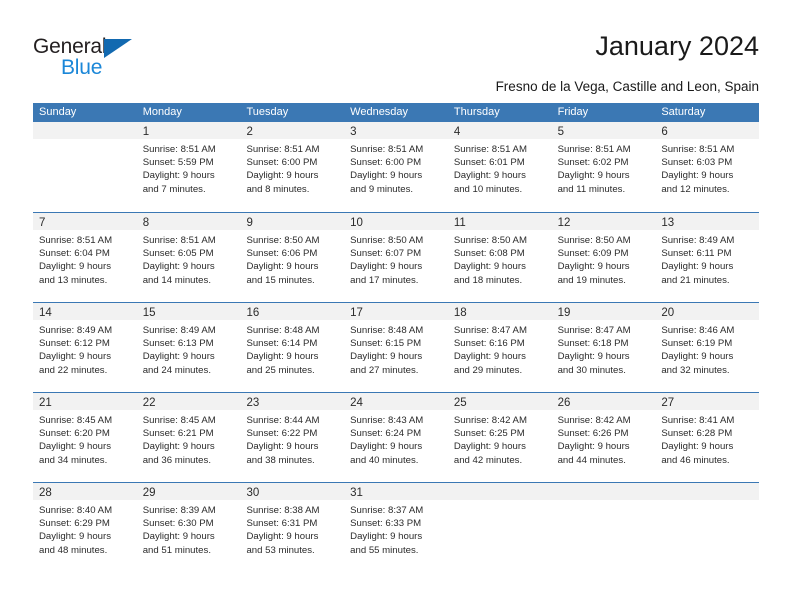  What do you see at coordinates (356, 493) in the screenshot?
I see `day-number: 31` at bounding box center [356, 493].